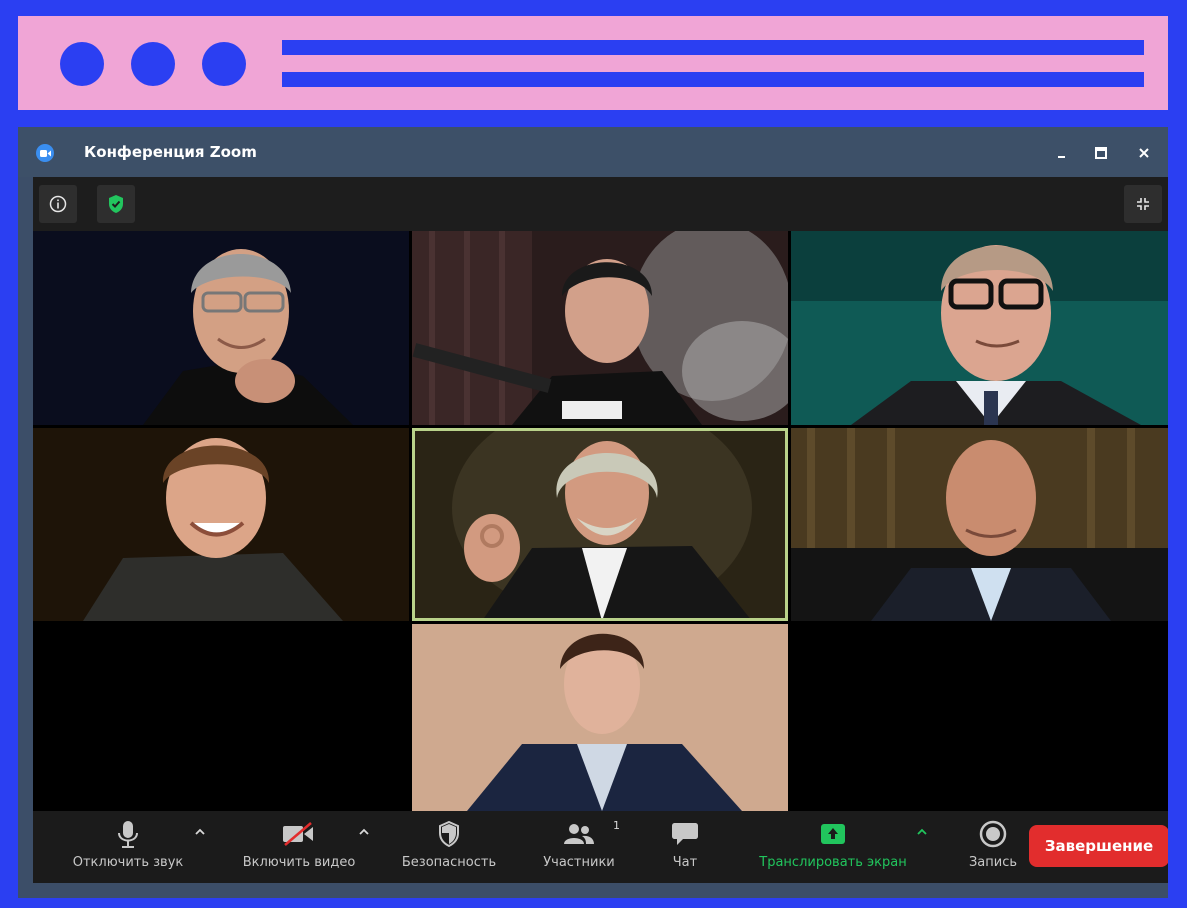 The width and height of the screenshot is (1187, 908). I want to click on fullscreen-icon, so click(1143, 204).